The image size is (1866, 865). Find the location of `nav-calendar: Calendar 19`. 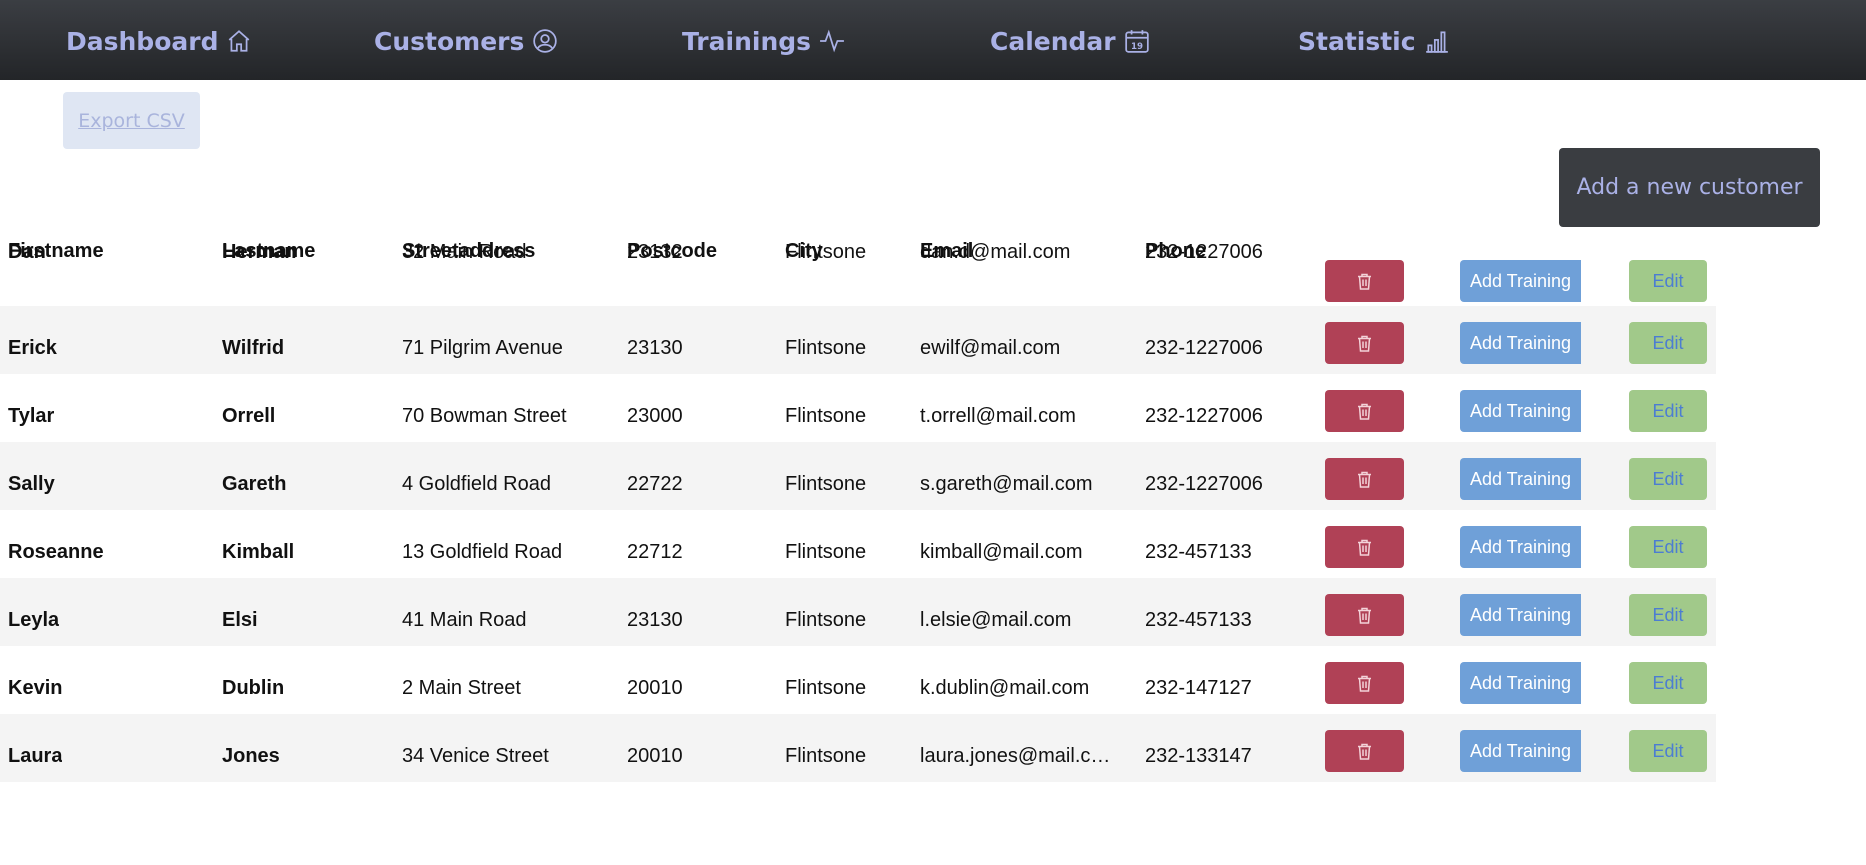

nav-calendar: Calendar 19 is located at coordinates (1070, 41).